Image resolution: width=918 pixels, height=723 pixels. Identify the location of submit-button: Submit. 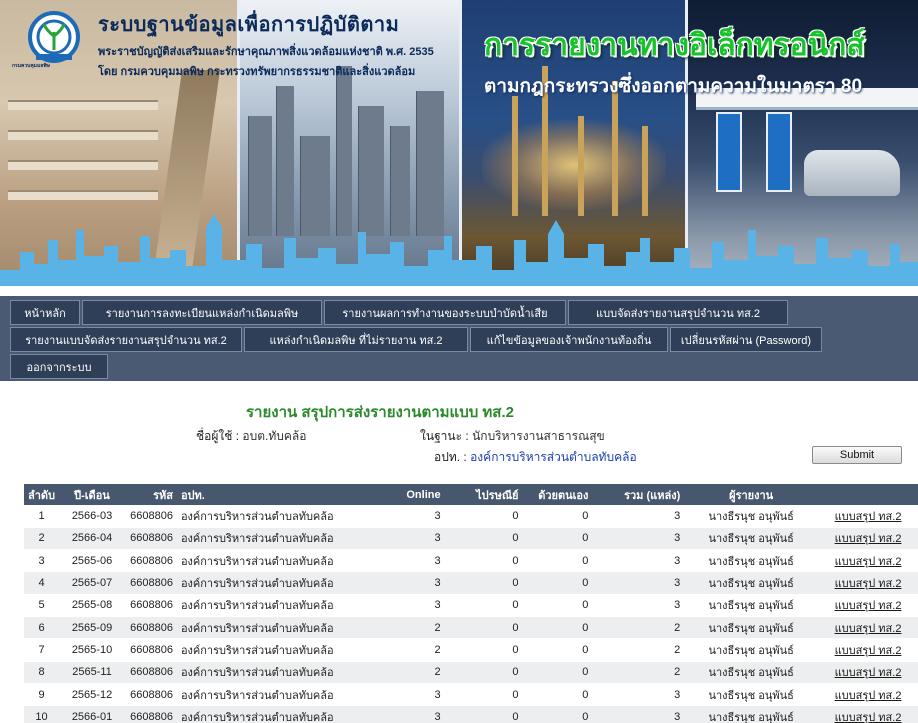
(857, 455).